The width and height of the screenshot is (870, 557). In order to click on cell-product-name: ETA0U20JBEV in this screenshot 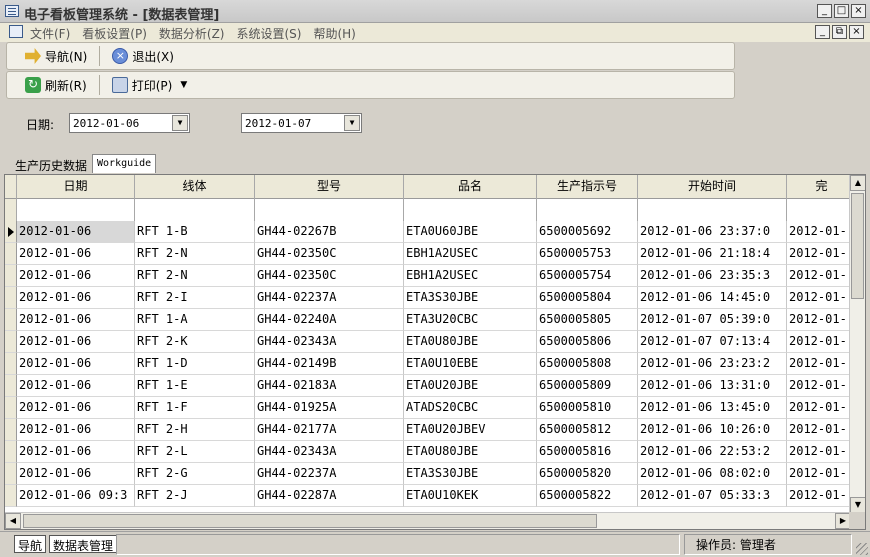, I will do `click(470, 430)`.